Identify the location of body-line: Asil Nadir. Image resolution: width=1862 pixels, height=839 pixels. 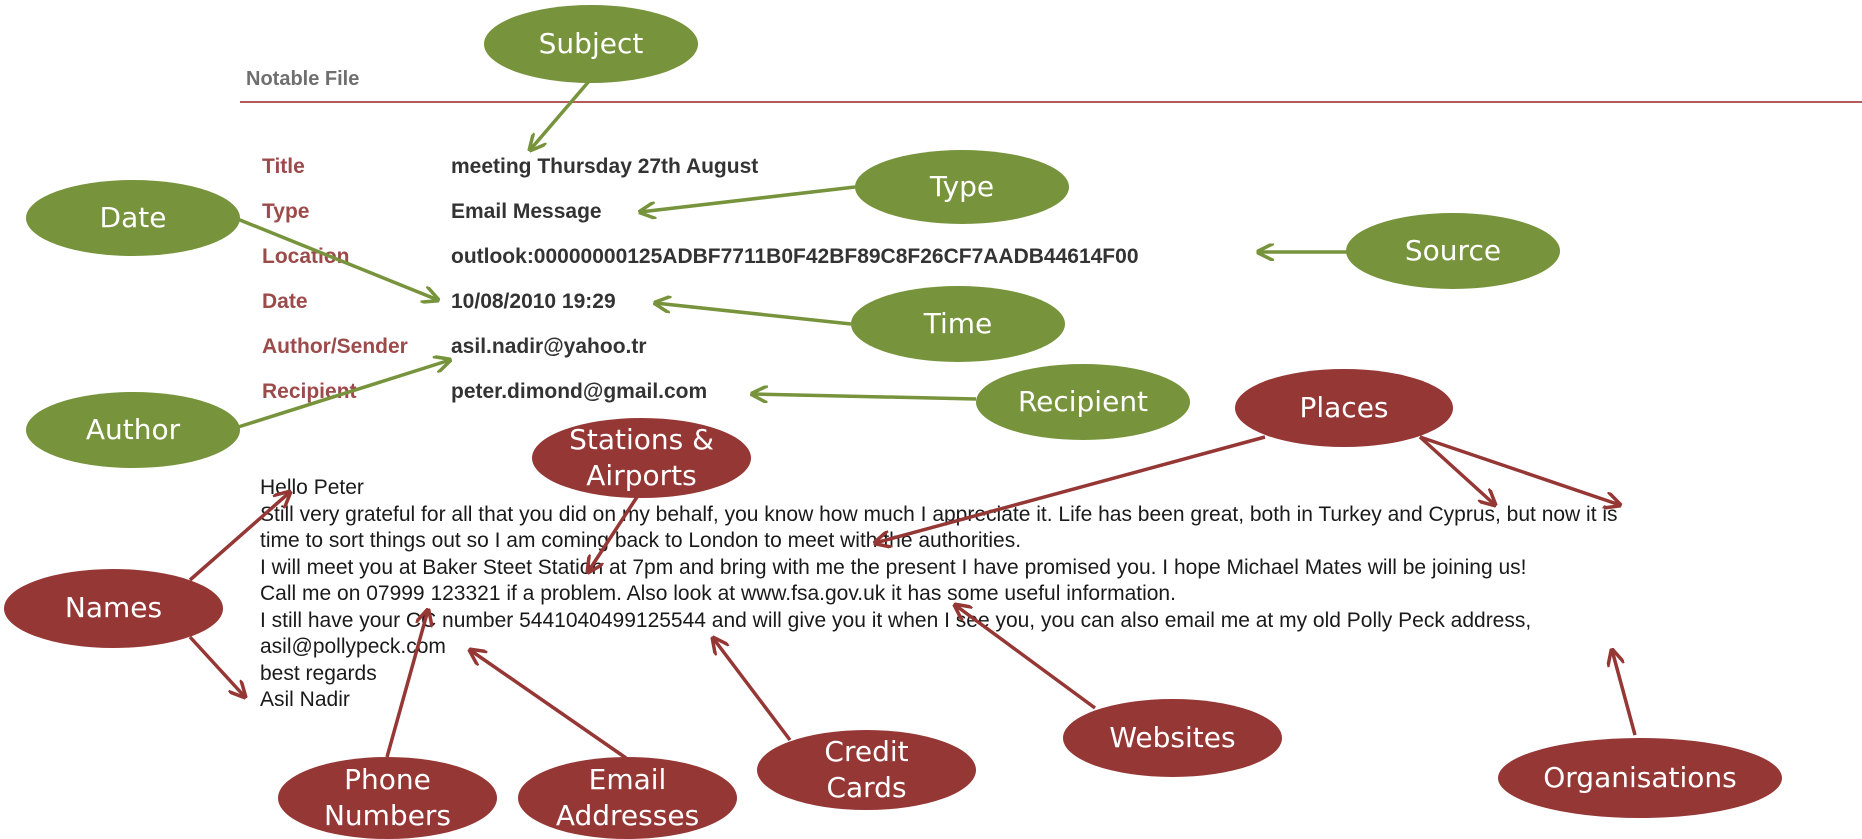
(305, 699).